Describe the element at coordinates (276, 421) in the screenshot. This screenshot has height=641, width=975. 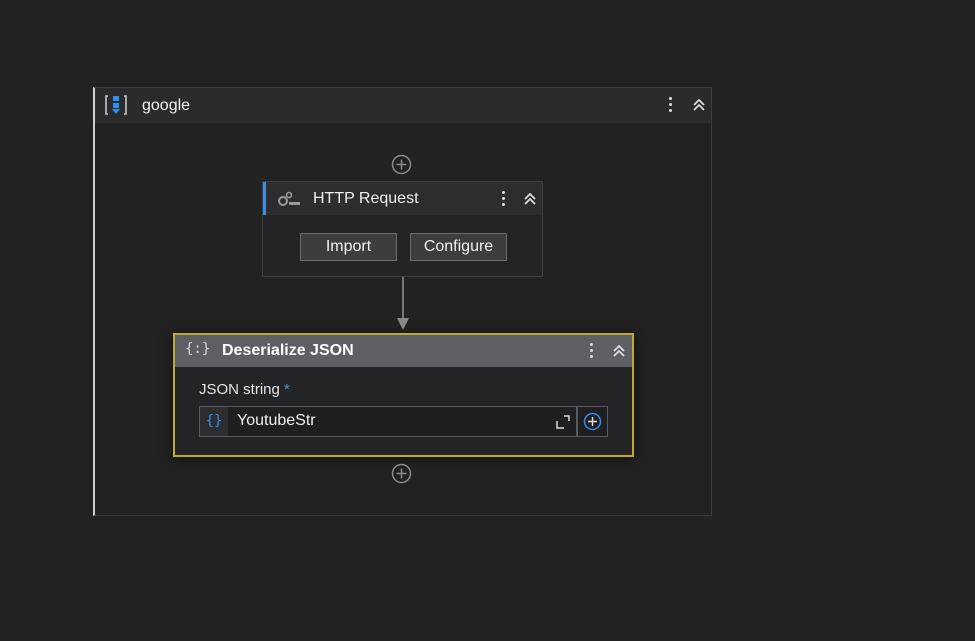
I see `json-string-value: YoutubeStr` at that location.